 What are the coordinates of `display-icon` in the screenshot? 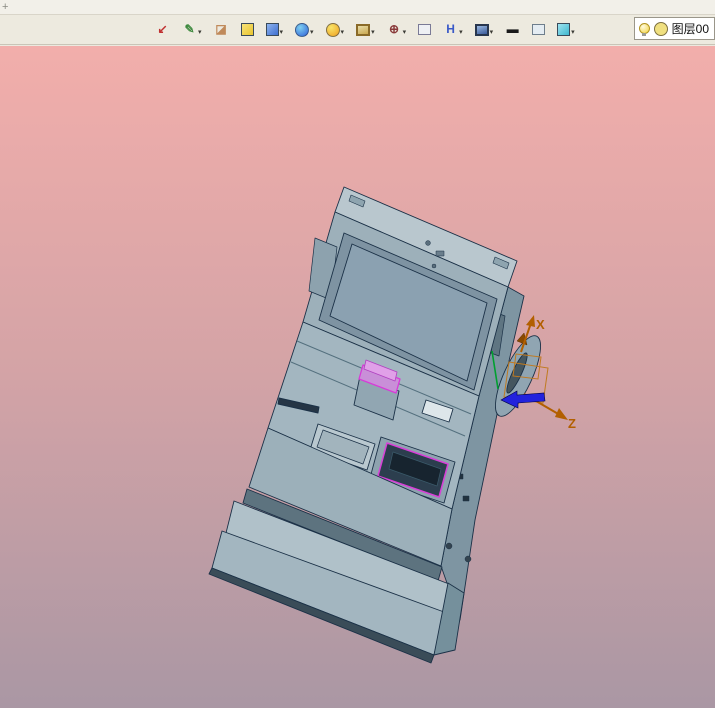 It's located at (481, 29).